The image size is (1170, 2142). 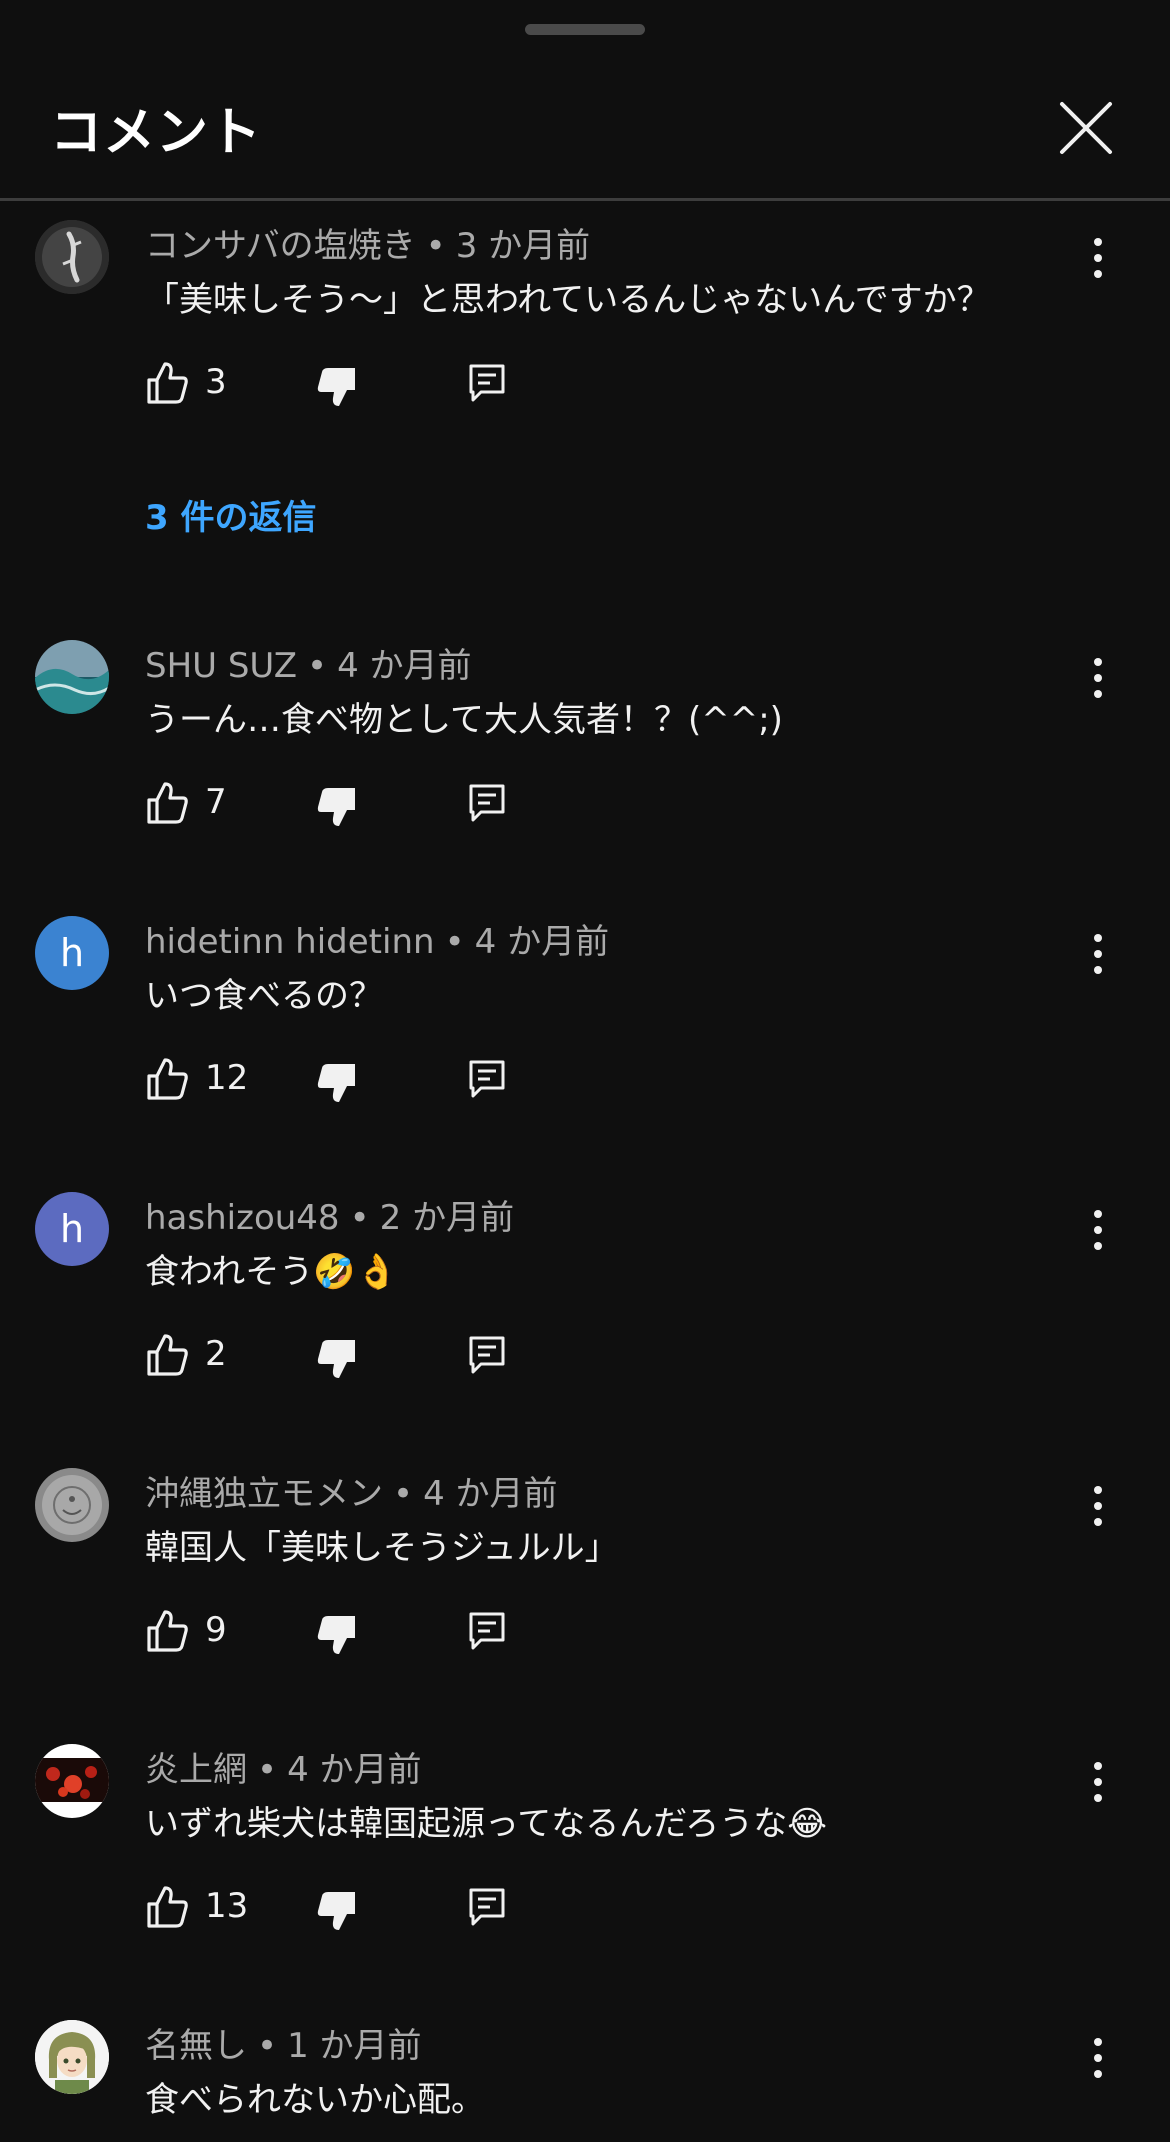 I want to click on header-divider, so click(x=585, y=199).